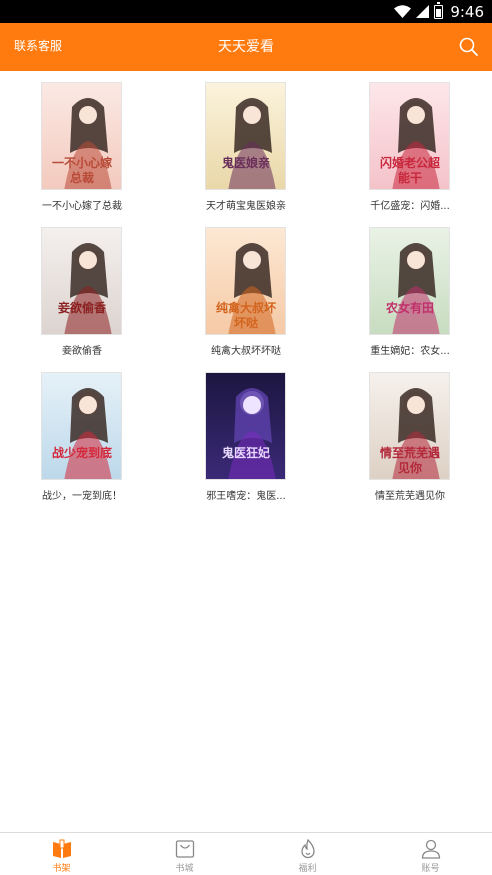  Describe the element at coordinates (82, 206) in the screenshot. I see `book-title: 一不小心嫁了总裁` at that location.